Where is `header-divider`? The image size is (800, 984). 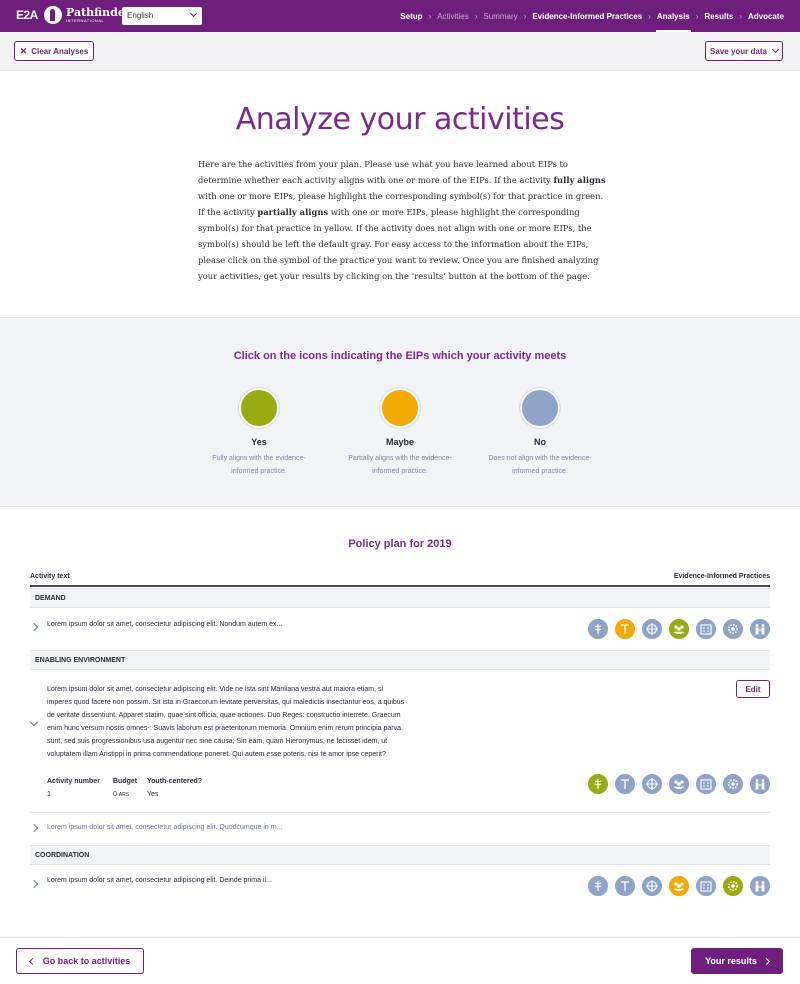 header-divider is located at coordinates (400, 586).